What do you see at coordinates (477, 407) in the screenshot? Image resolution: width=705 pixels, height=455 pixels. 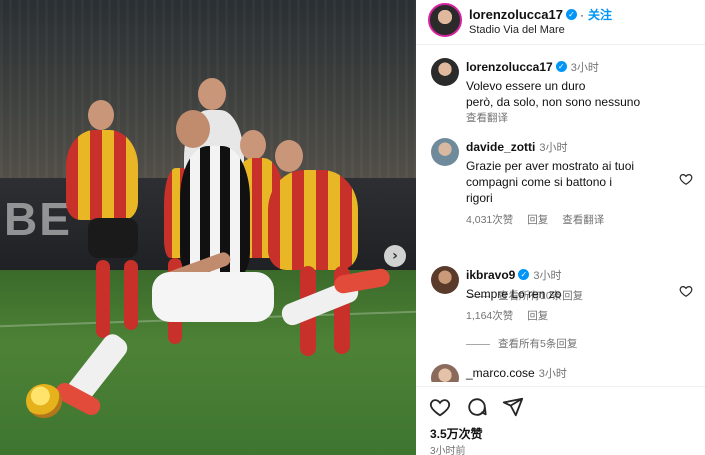 I see `comment-icon` at bounding box center [477, 407].